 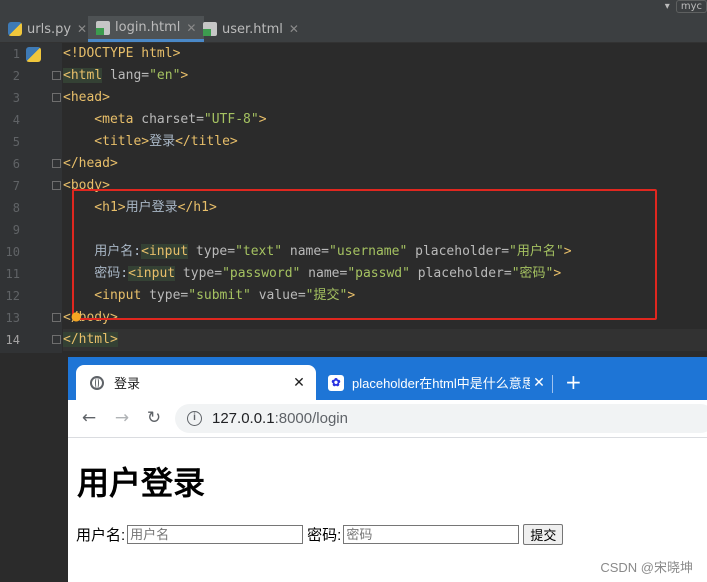 What do you see at coordinates (16, 208) in the screenshot?
I see `line-number: 8` at bounding box center [16, 208].